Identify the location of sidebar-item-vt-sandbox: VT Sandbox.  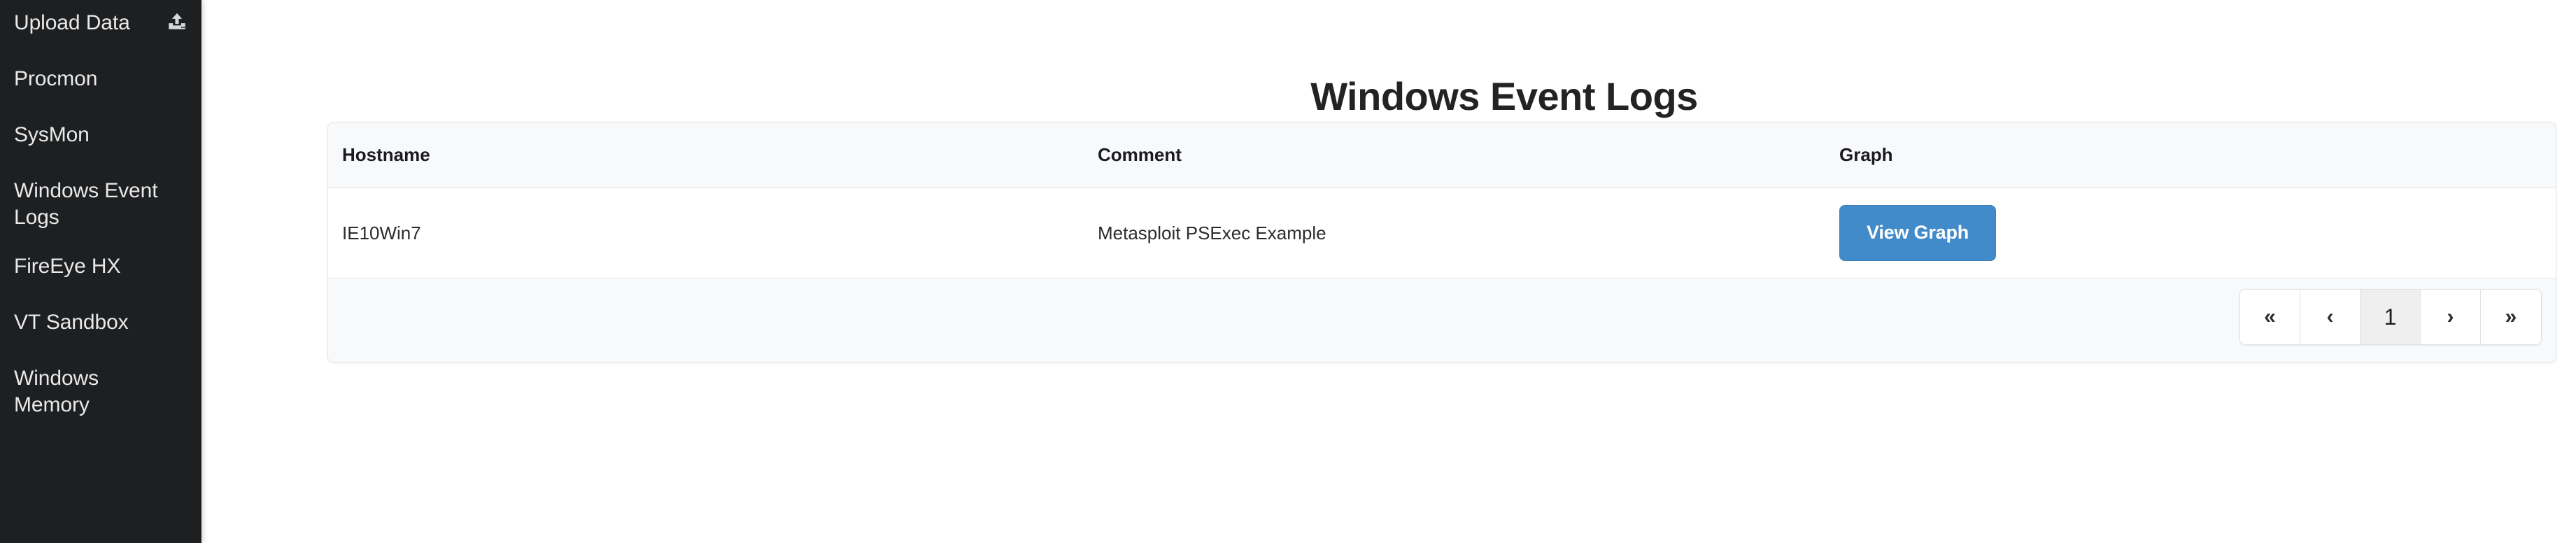
(100, 322).